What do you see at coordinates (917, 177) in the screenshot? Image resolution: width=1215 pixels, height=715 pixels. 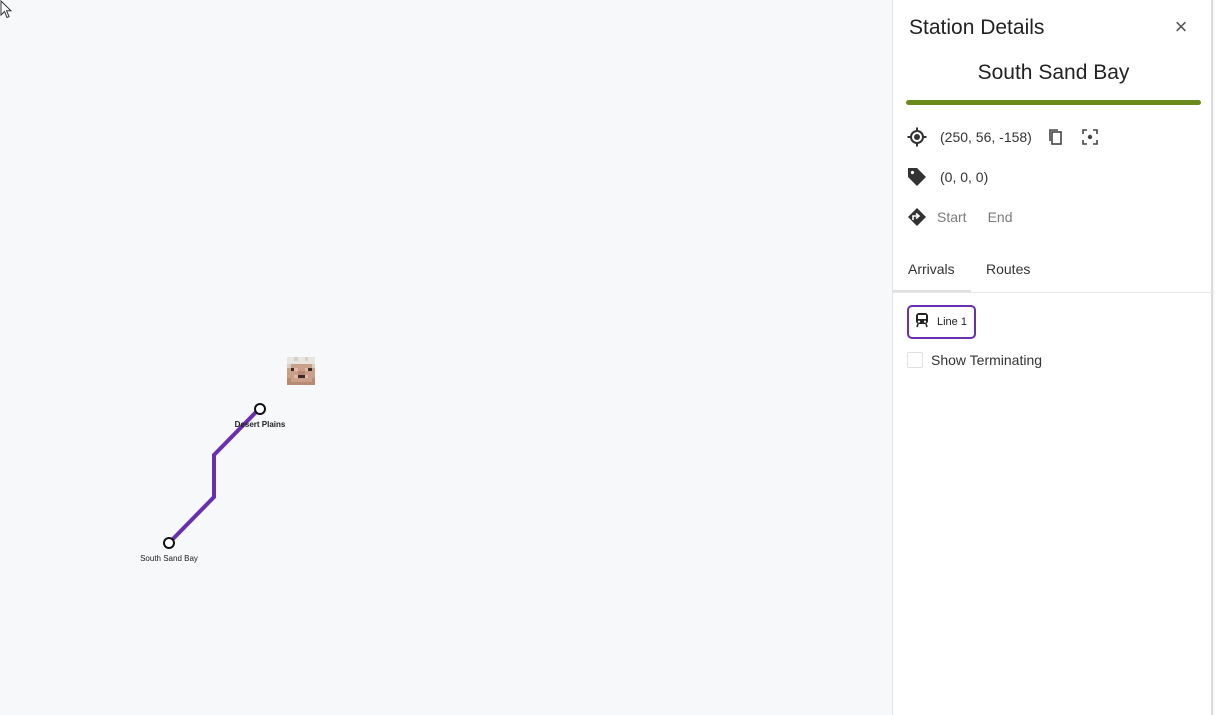 I see `tag-icon` at bounding box center [917, 177].